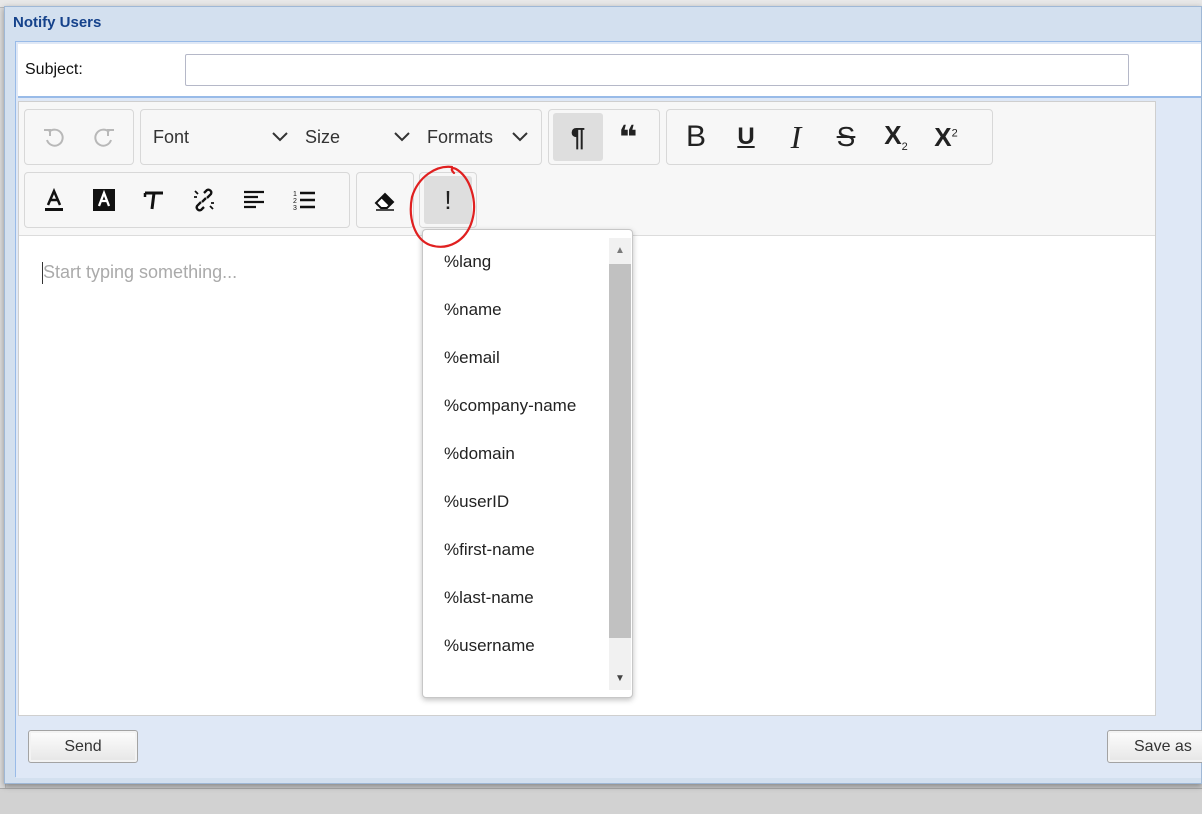 The height and width of the screenshot is (814, 1202). I want to click on paragraph-icon: ¶, so click(578, 137).